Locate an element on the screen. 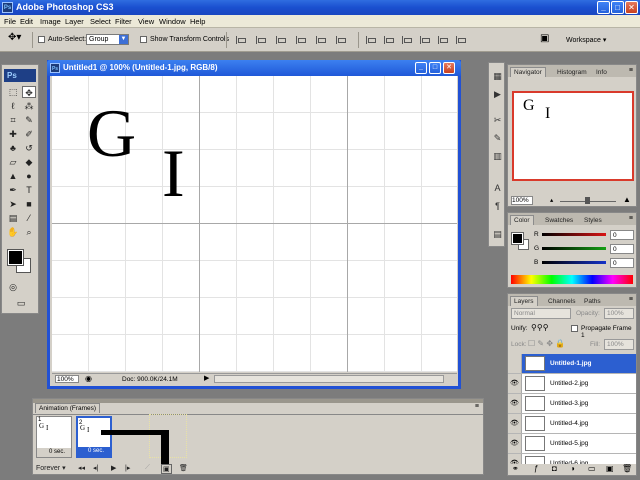 This screenshot has height=480, width=640. layer-mask-icon: ◘ is located at coordinates (554, 468).